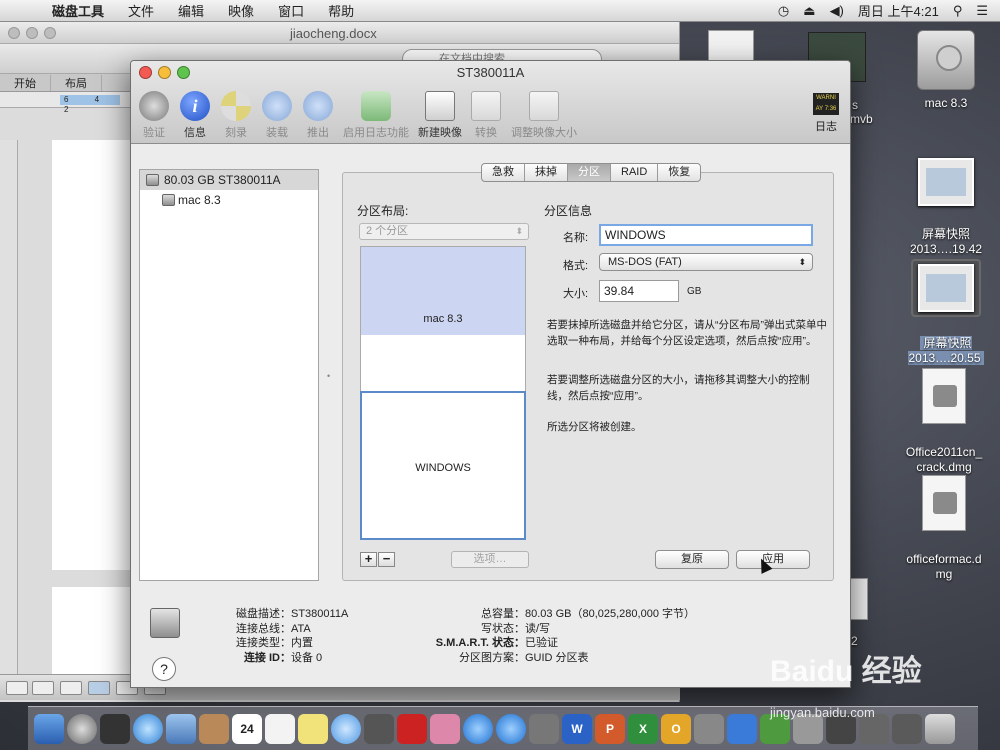  What do you see at coordinates (946, 288) in the screenshot?
I see `screenshot-thumbnail-icon` at bounding box center [946, 288].